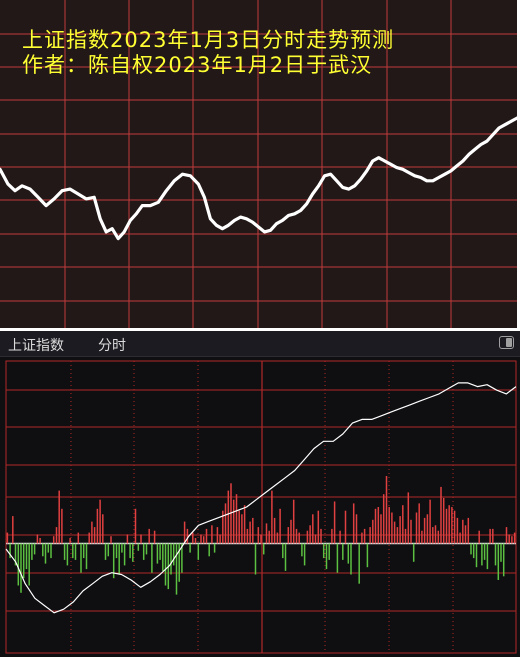 The image size is (521, 657). What do you see at coordinates (36, 346) in the screenshot?
I see `index-name: 上证指数` at bounding box center [36, 346].